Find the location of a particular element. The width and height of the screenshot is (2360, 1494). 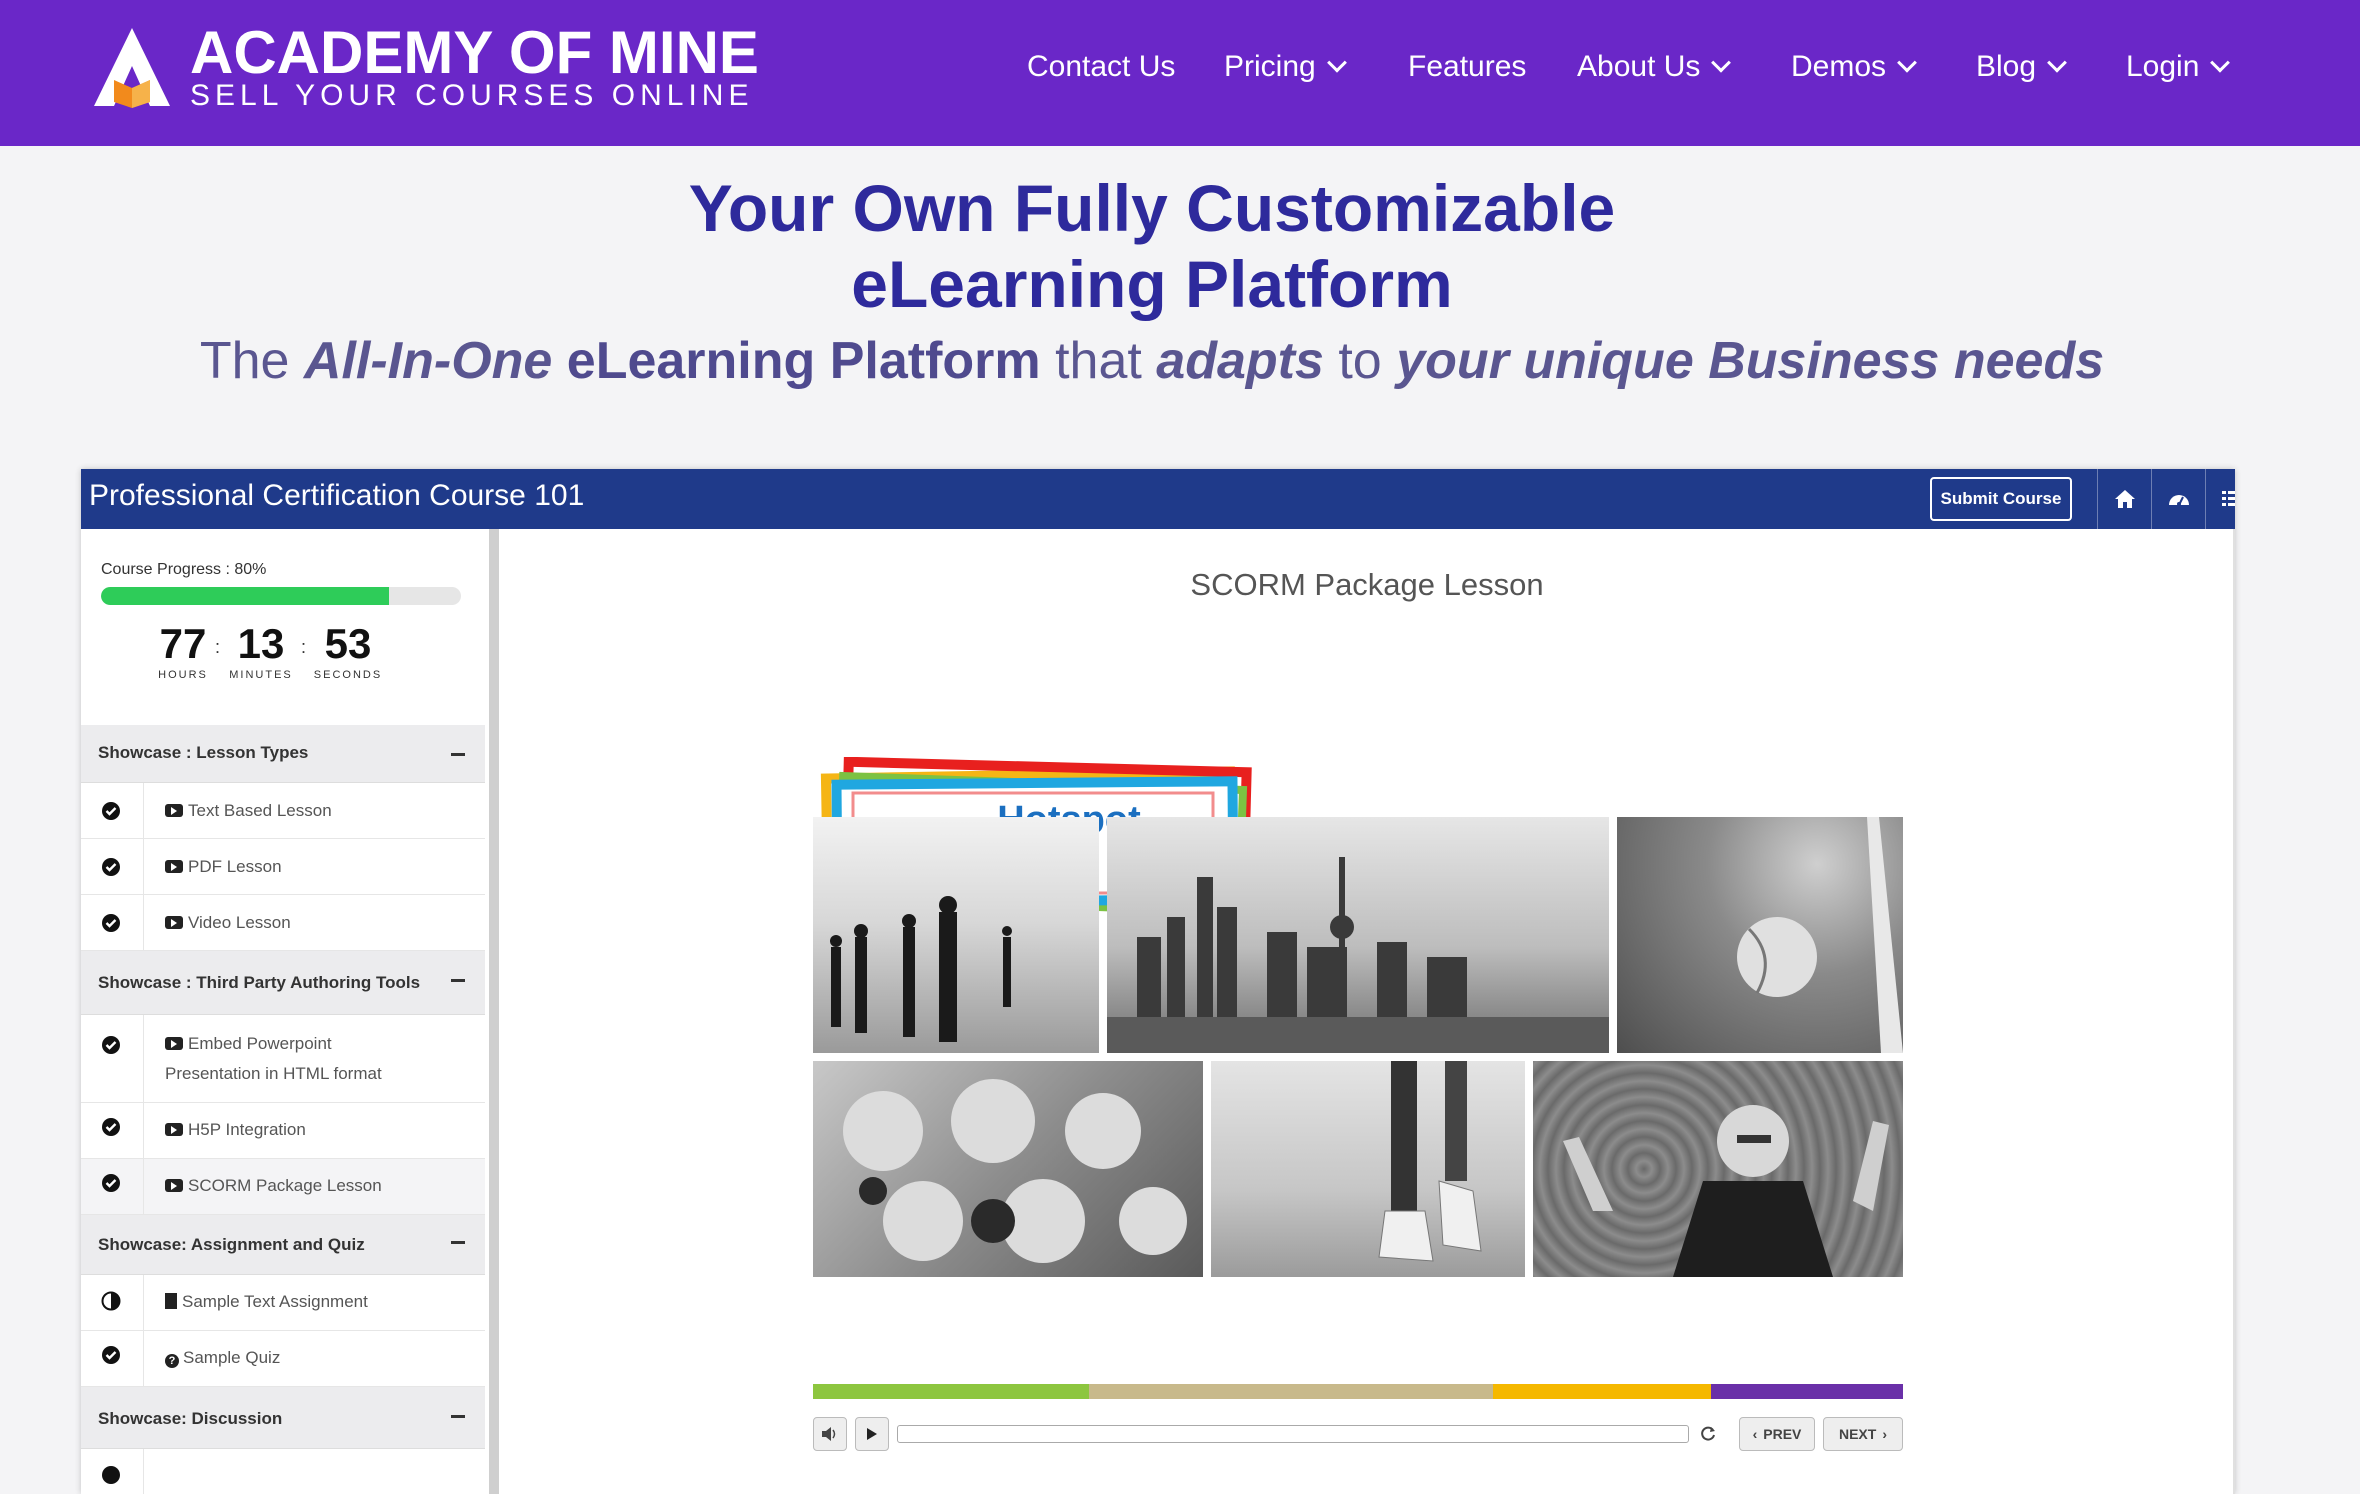

sub-emphasis: your unique Business needs is located at coordinates (1750, 361).